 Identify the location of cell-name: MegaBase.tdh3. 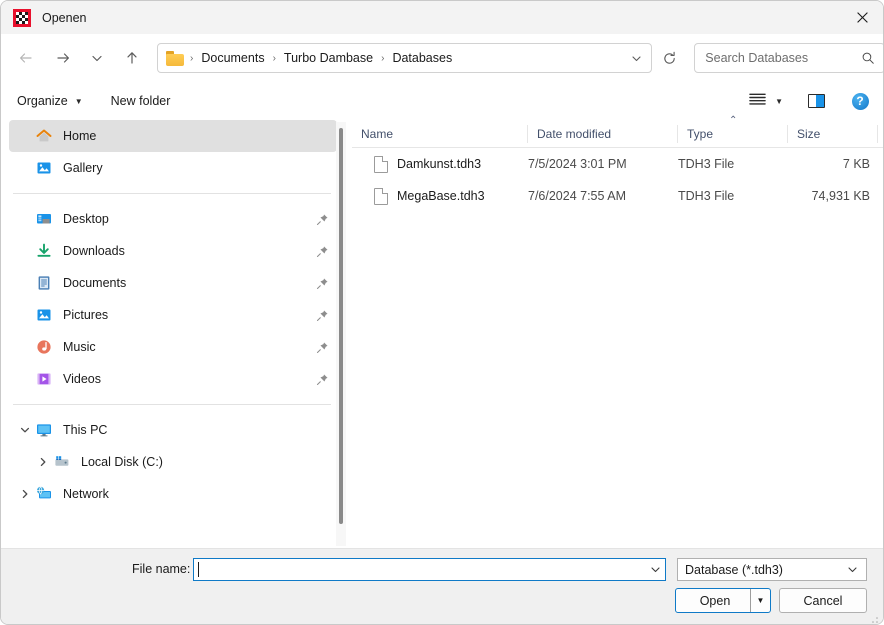
(440, 196).